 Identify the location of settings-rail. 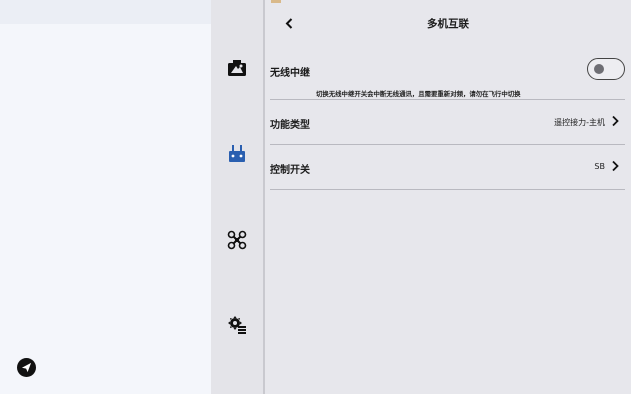
(237, 197).